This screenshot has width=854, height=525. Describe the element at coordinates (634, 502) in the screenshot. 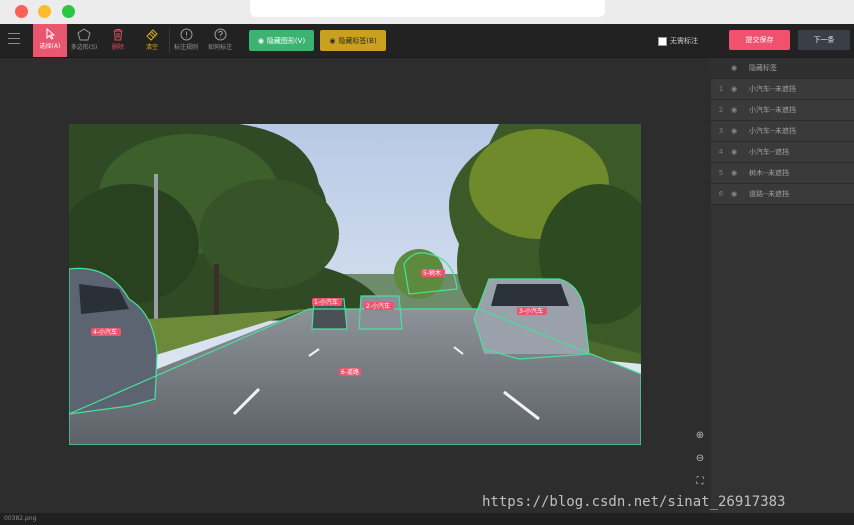

I see `watermark-text: https://blog.csdn.net/sinat_26917383` at that location.